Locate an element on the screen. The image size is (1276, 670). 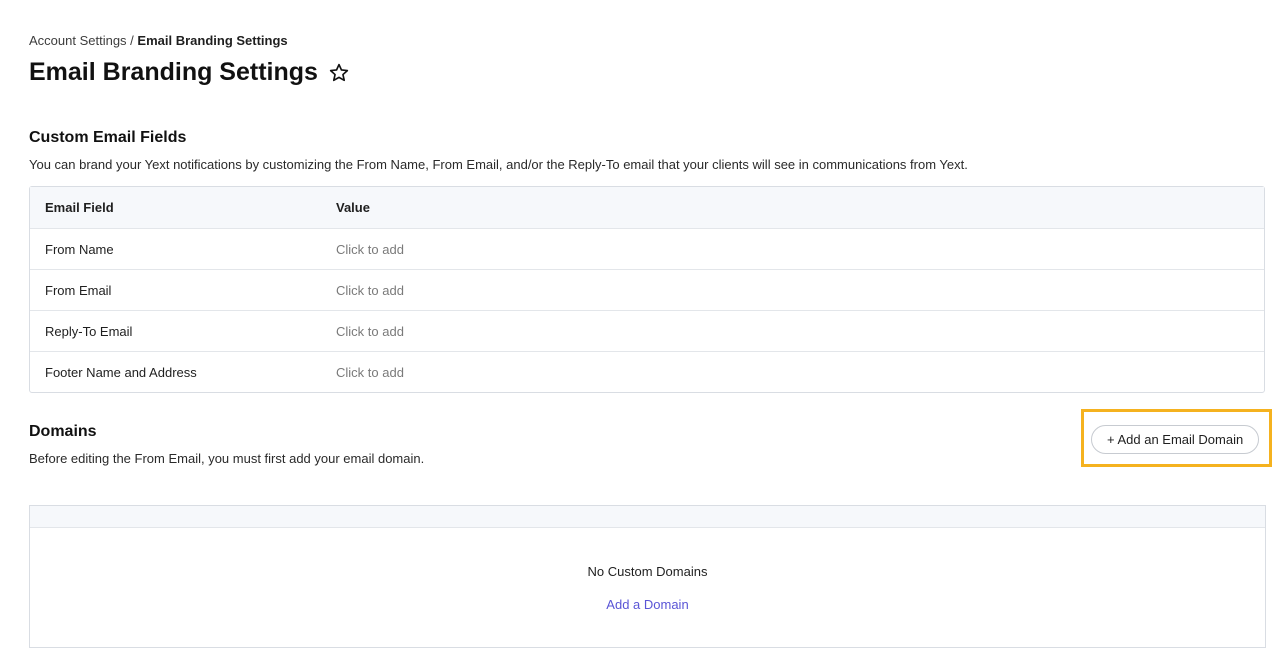
field-name: From Name is located at coordinates (79, 249).